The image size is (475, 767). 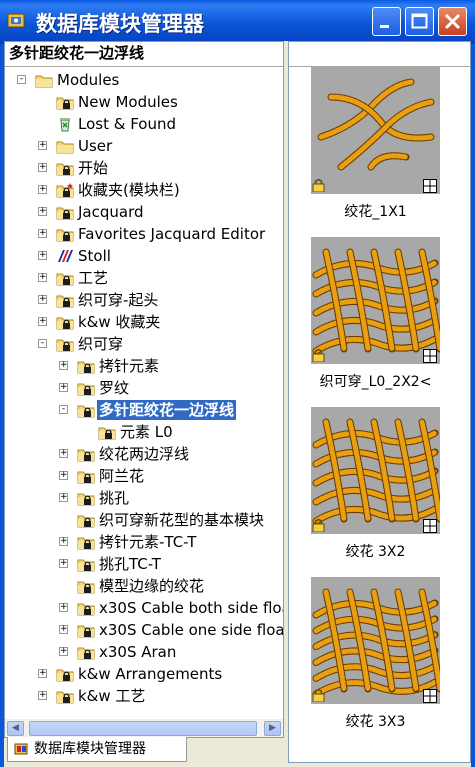 I want to click on tree-item-label: 元素 L0, so click(x=146, y=432).